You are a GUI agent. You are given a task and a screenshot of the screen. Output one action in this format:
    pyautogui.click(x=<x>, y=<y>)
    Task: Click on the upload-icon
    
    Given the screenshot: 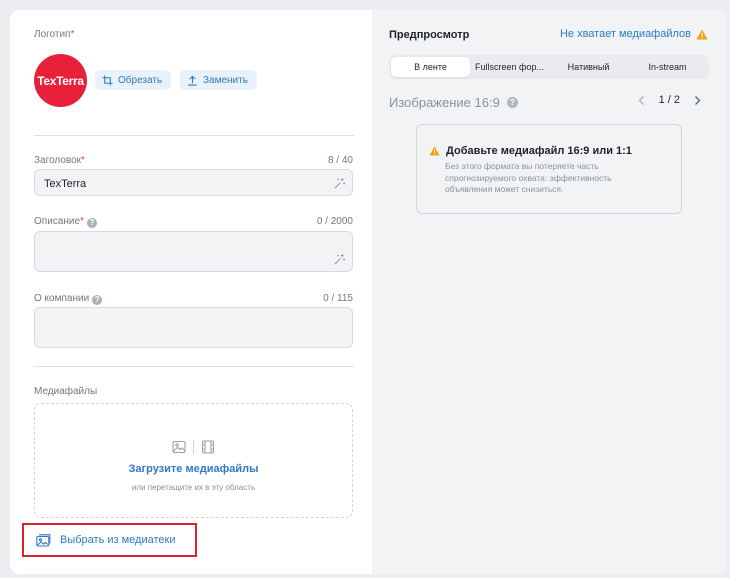 What is the action you would take?
    pyautogui.click(x=192, y=80)
    